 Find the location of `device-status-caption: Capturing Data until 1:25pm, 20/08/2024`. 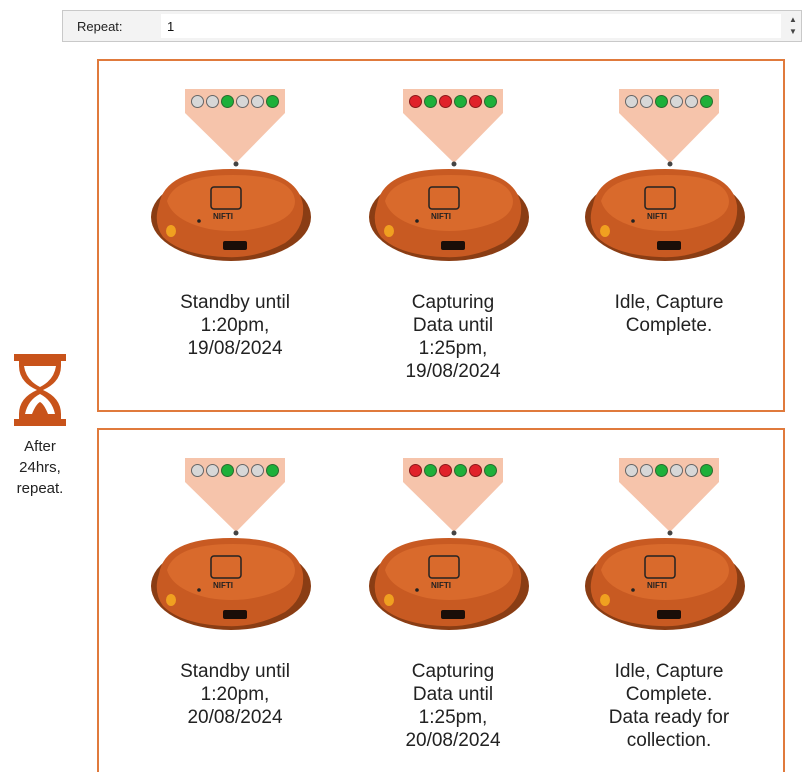

device-status-caption: Capturing Data until 1:25pm, 20/08/2024 is located at coordinates (453, 706).